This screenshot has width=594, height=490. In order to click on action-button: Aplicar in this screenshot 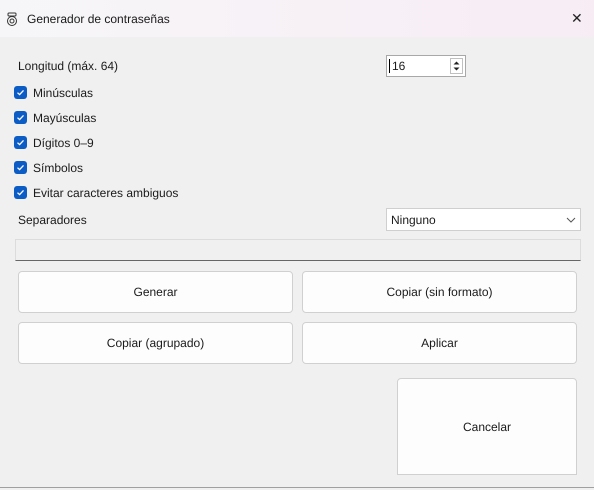, I will do `click(439, 343)`.